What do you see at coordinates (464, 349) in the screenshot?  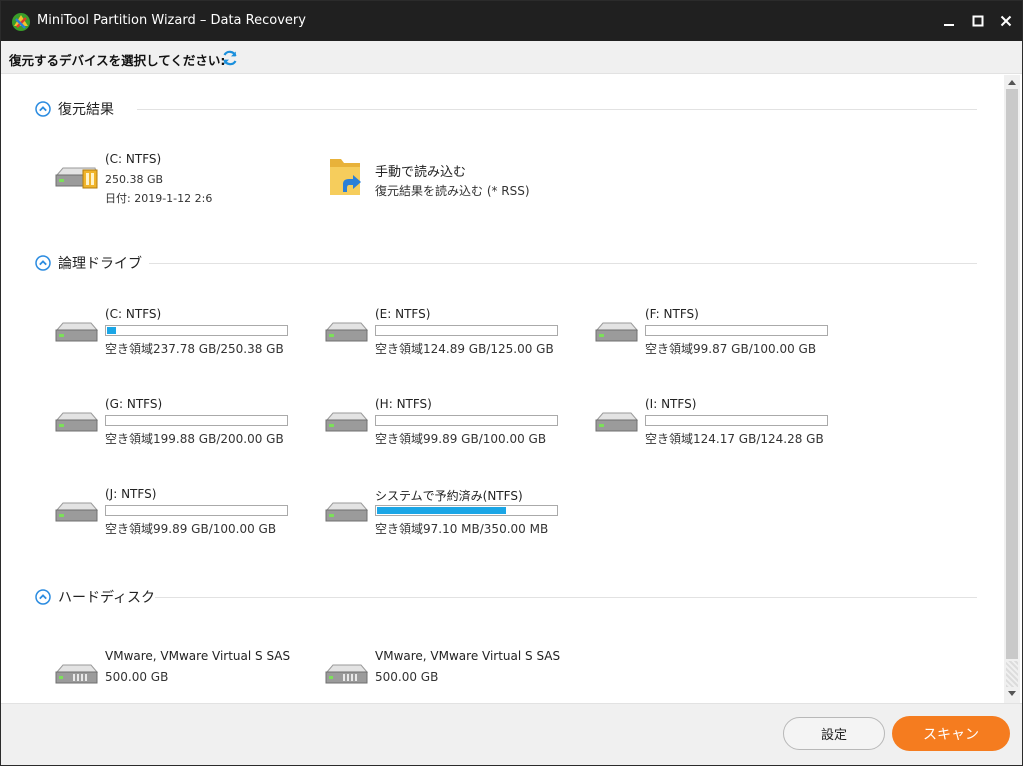 I see `free-space: 空き領域124.89 GB/125.00 GB` at bounding box center [464, 349].